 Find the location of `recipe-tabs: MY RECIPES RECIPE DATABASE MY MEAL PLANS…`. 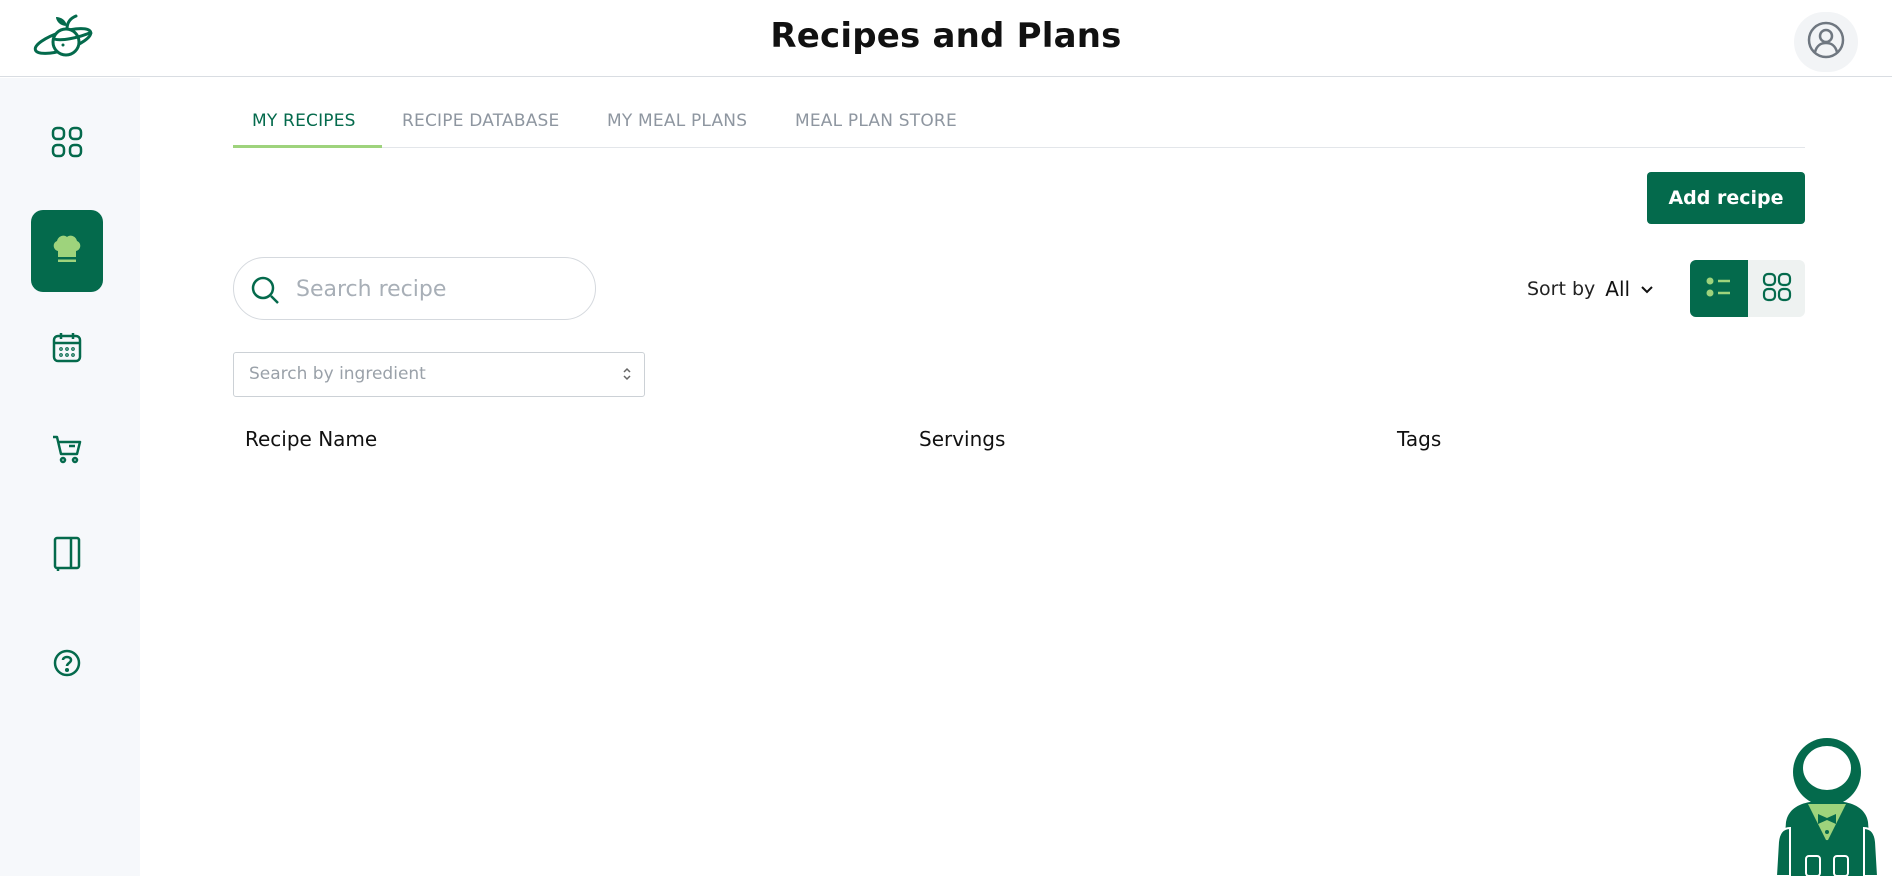

recipe-tabs: MY RECIPES RECIPE DATABASE MY MEAL PLANS… is located at coordinates (1019, 124).